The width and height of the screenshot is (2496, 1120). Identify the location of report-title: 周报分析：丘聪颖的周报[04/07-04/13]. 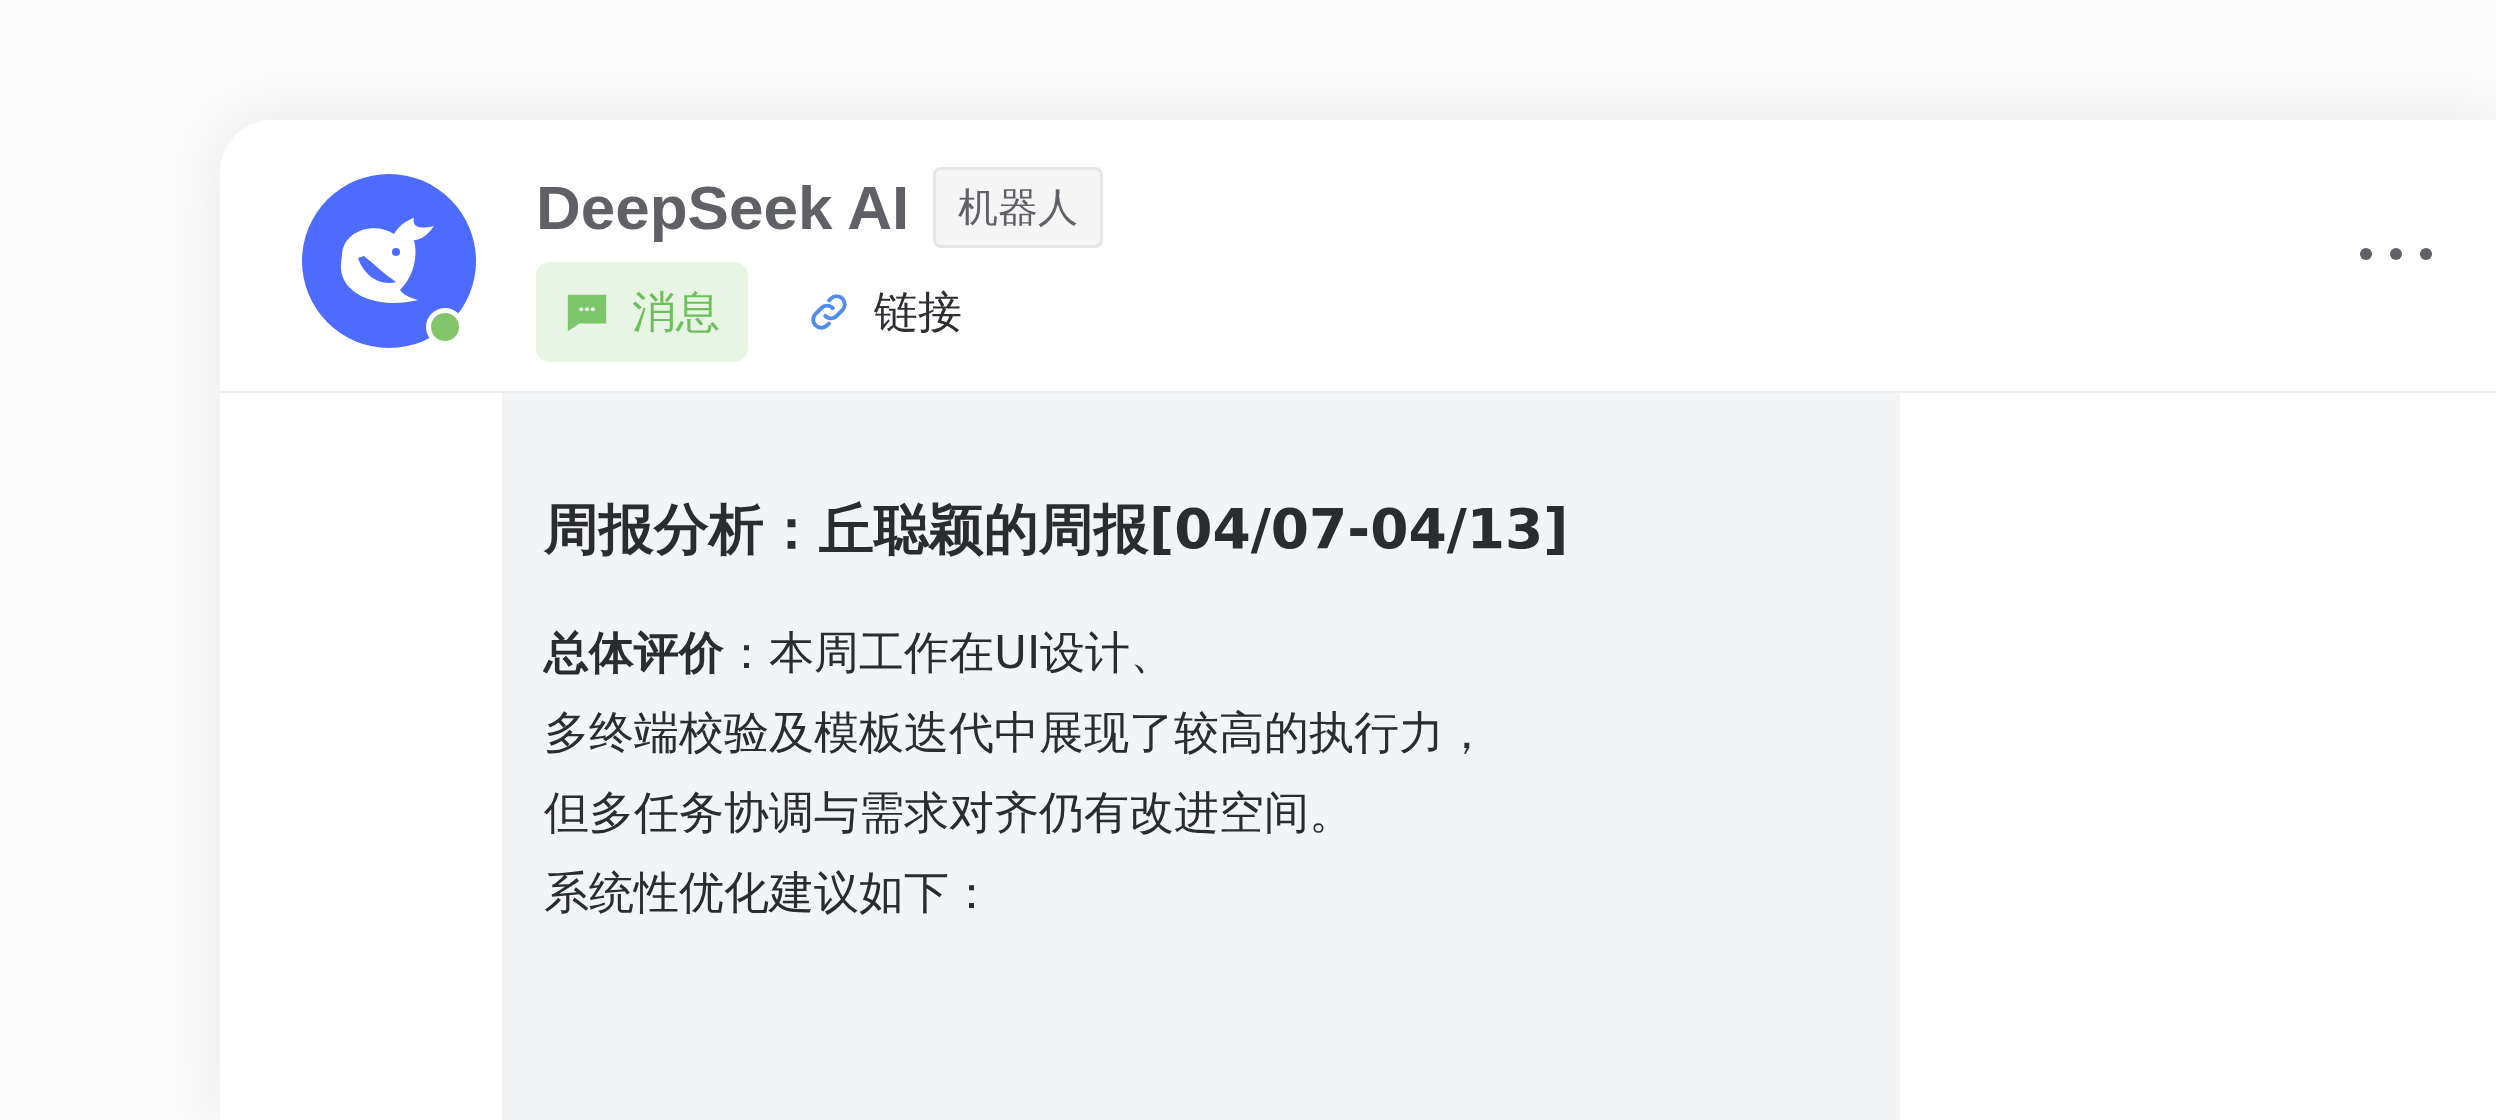
(1057, 529).